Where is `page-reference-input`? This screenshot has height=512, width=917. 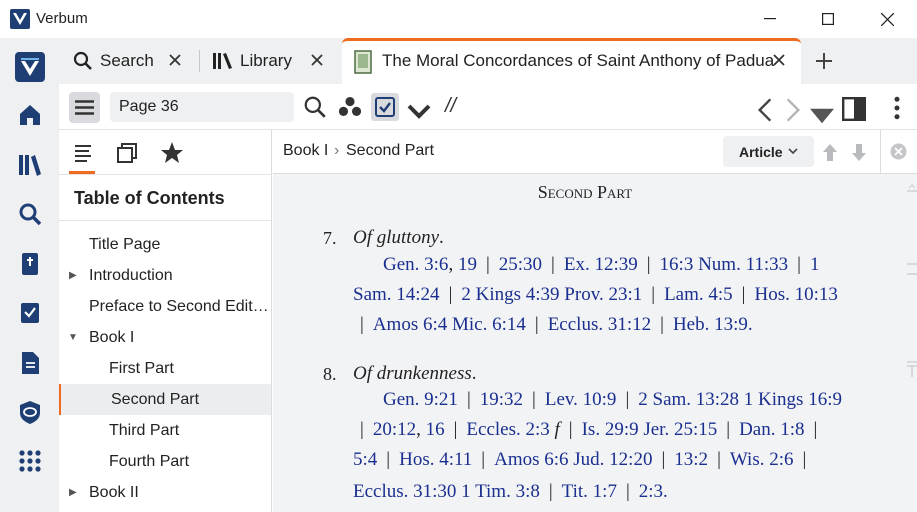
page-reference-input is located at coordinates (202, 107).